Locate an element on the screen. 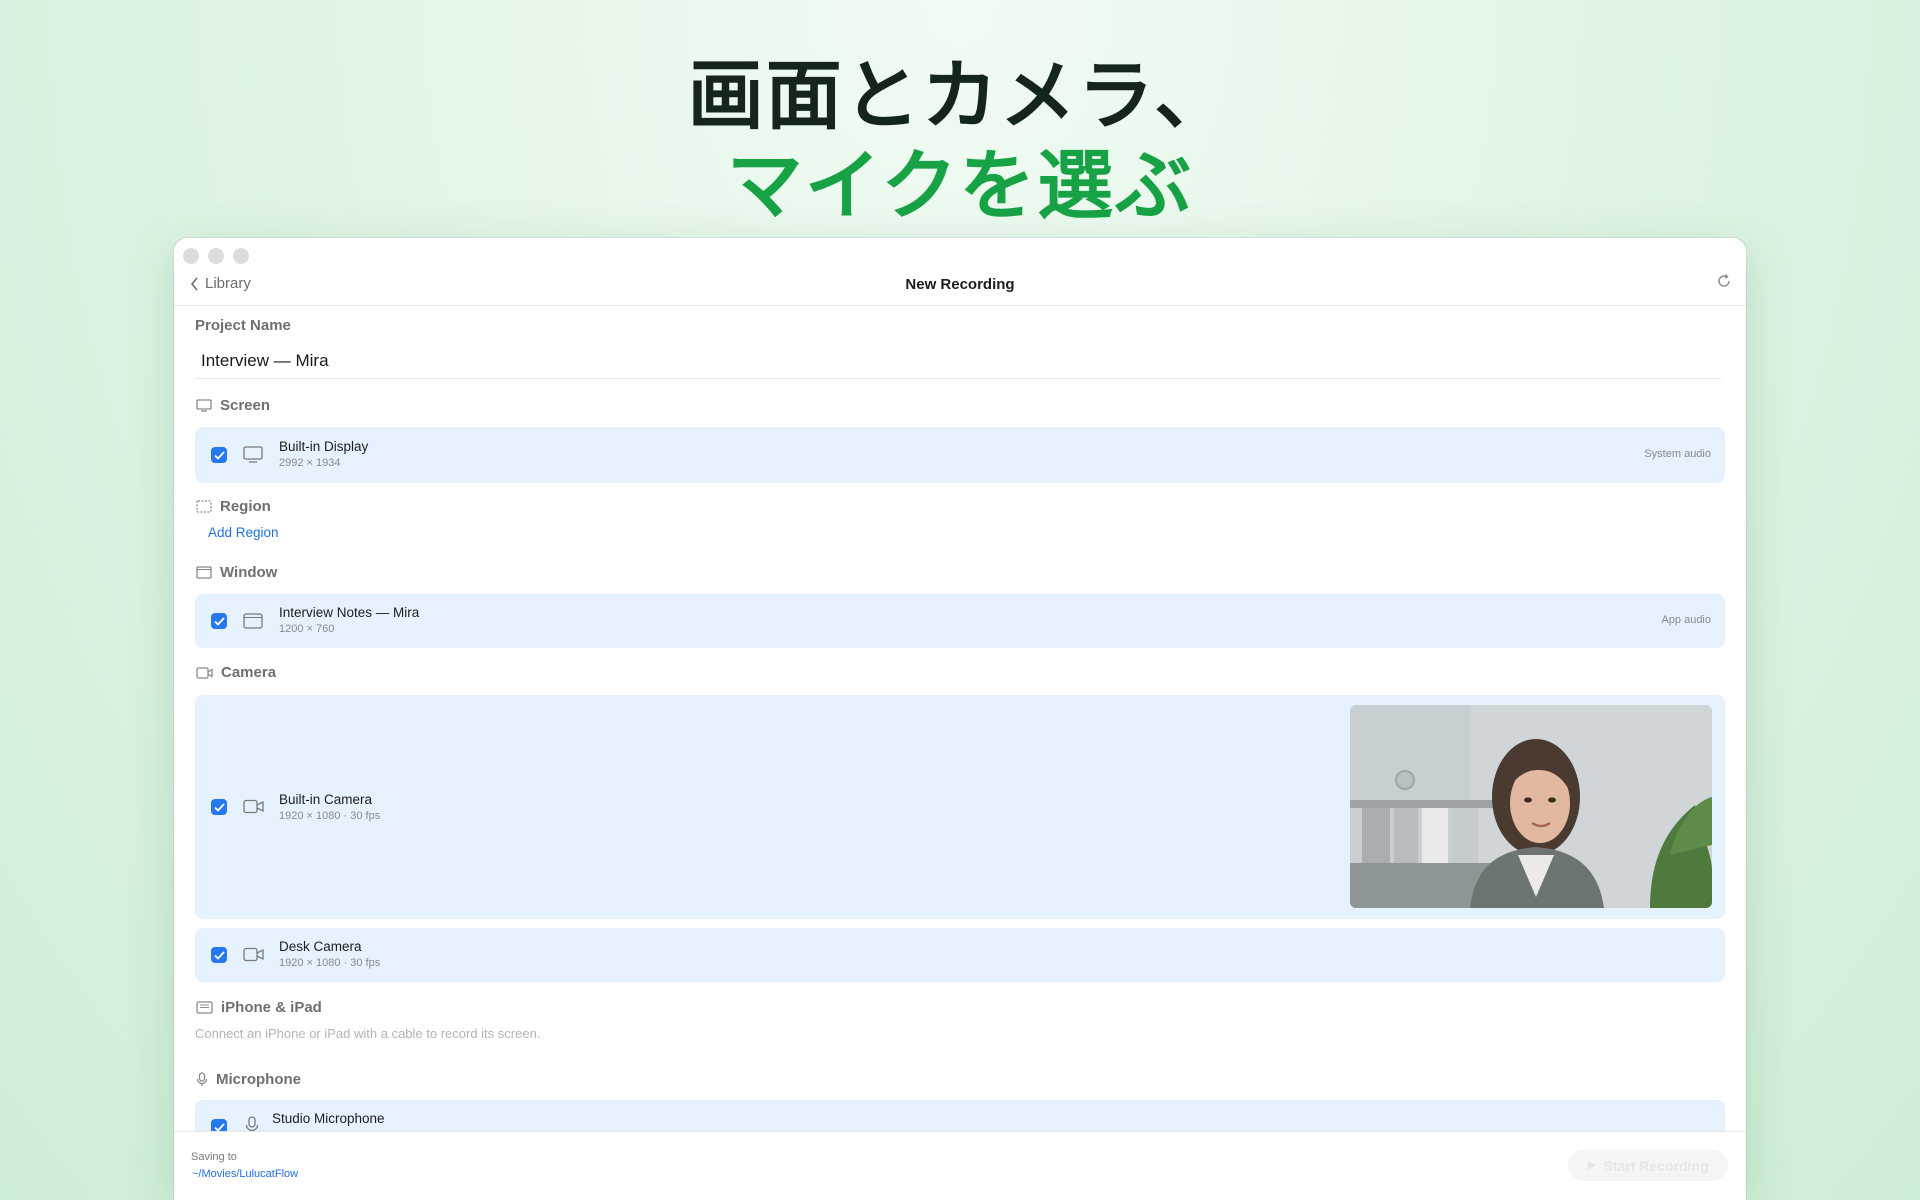 The width and height of the screenshot is (1920, 1200). microphone-name: Studio Microphone is located at coordinates (328, 1118).